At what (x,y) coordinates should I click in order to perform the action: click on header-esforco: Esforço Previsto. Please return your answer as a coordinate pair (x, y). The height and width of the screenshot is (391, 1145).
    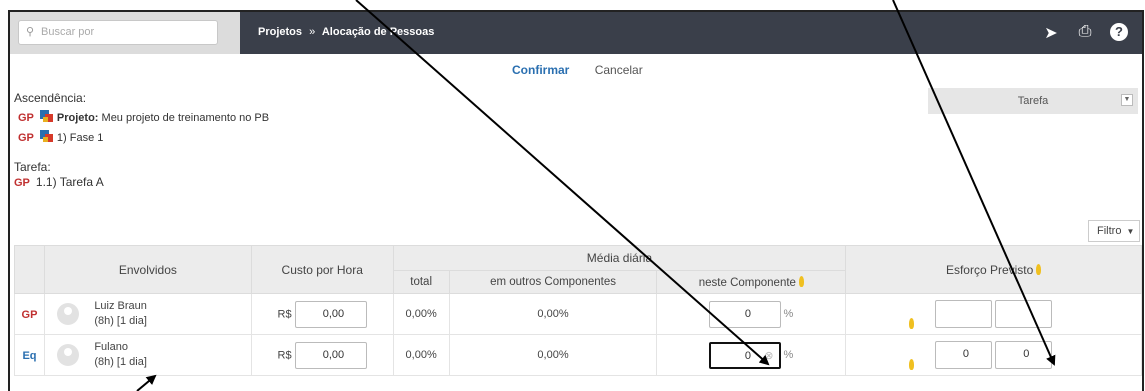
    Looking at the image, I should click on (993, 269).